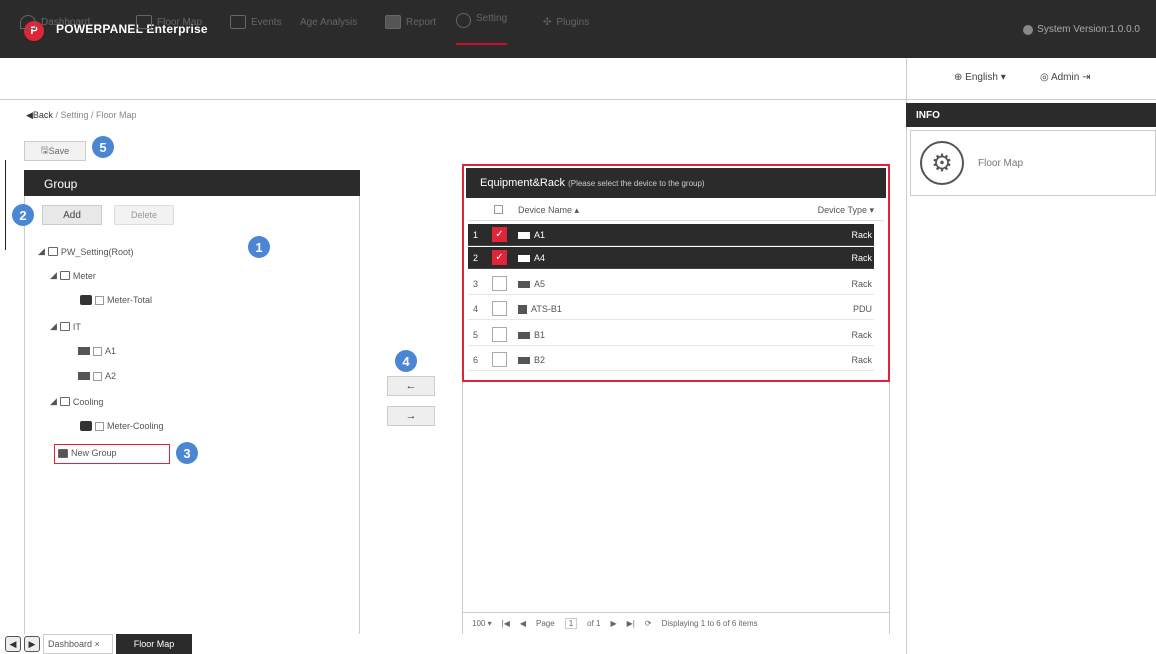  What do you see at coordinates (942, 163) in the screenshot?
I see `gear-icon: ⚙` at bounding box center [942, 163].